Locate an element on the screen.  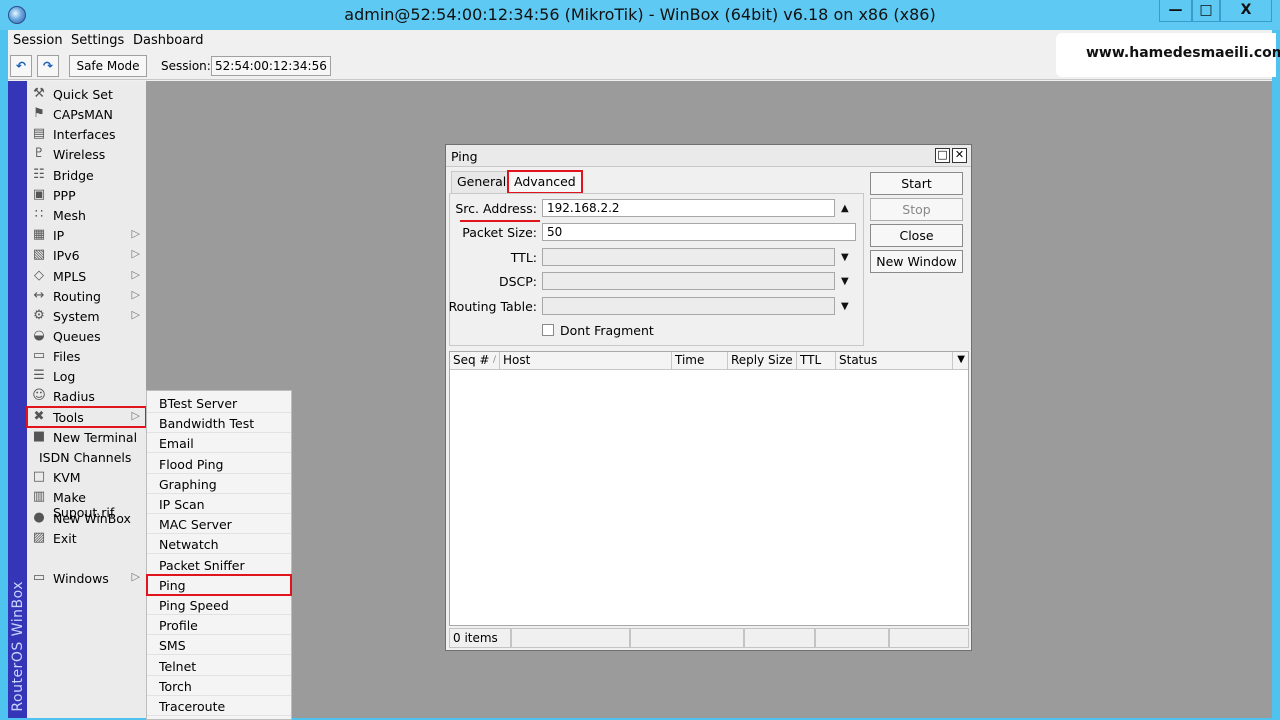
sidebar-item-label: Routing is located at coordinates (77, 296).